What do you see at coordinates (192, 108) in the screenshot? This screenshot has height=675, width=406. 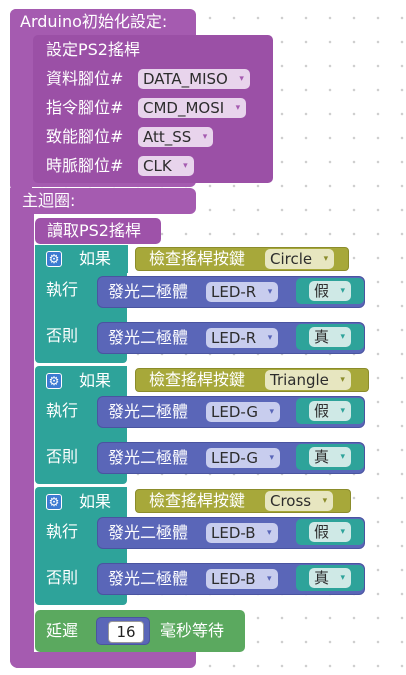 I see `cmd-pin-dropdown: CMD_MOSI ▾` at bounding box center [192, 108].